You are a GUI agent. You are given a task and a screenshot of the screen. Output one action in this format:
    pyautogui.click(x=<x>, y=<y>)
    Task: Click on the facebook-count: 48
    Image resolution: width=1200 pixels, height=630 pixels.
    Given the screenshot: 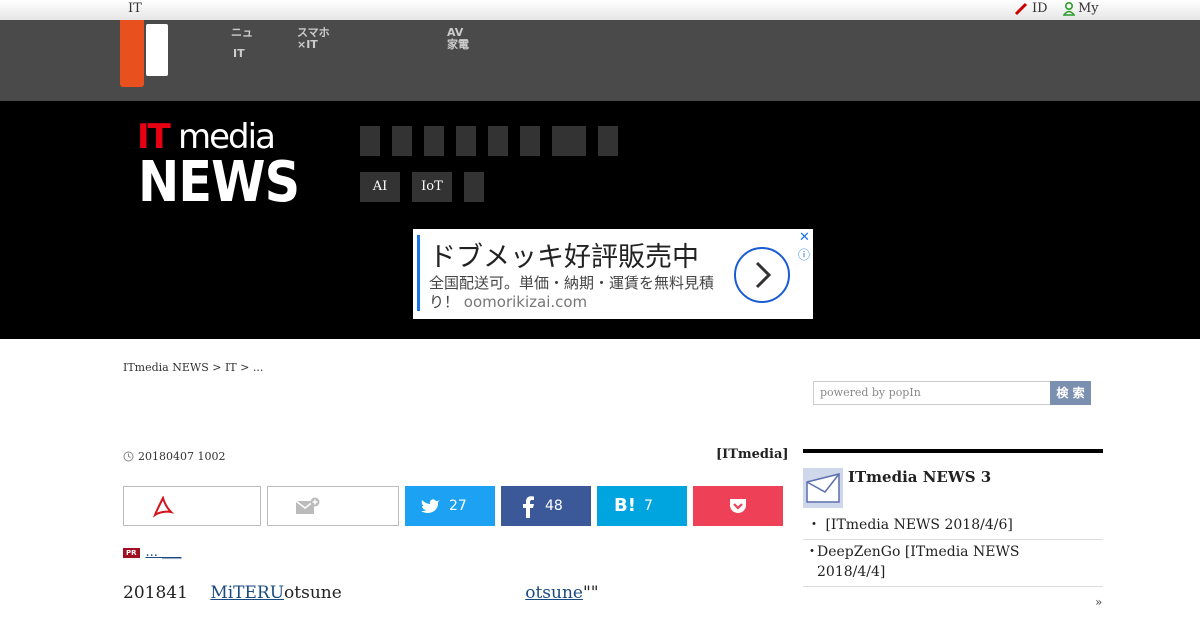 What is the action you would take?
    pyautogui.click(x=554, y=506)
    